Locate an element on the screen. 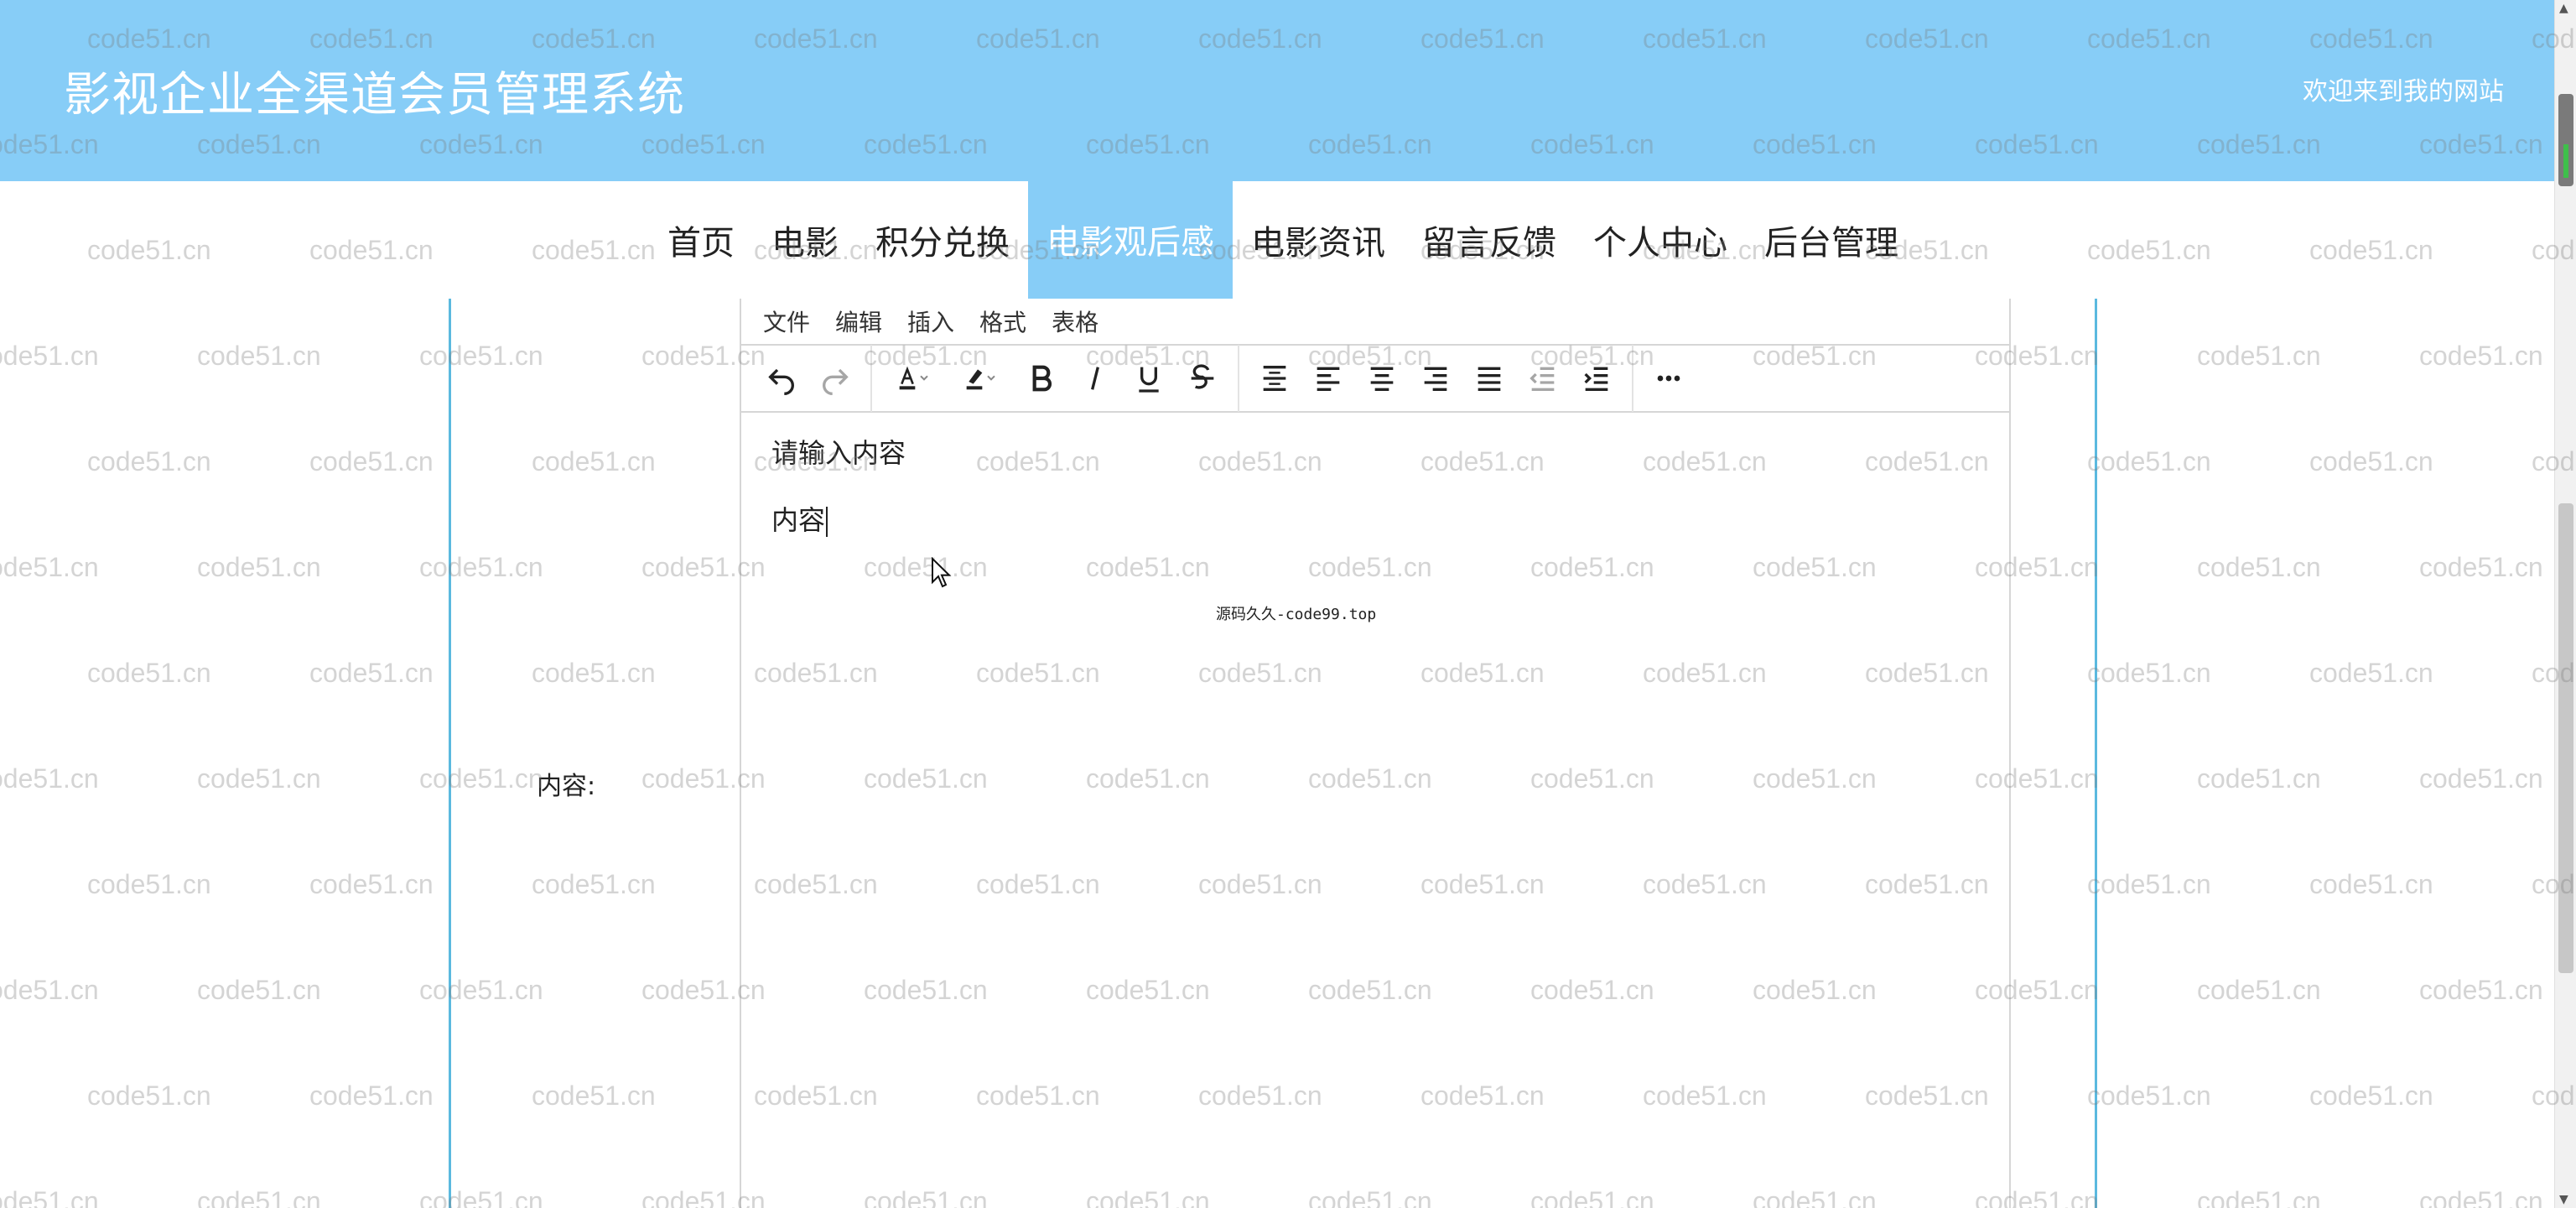 This screenshot has width=2576, height=1208. content-field-label: 内容: is located at coordinates (566, 787).